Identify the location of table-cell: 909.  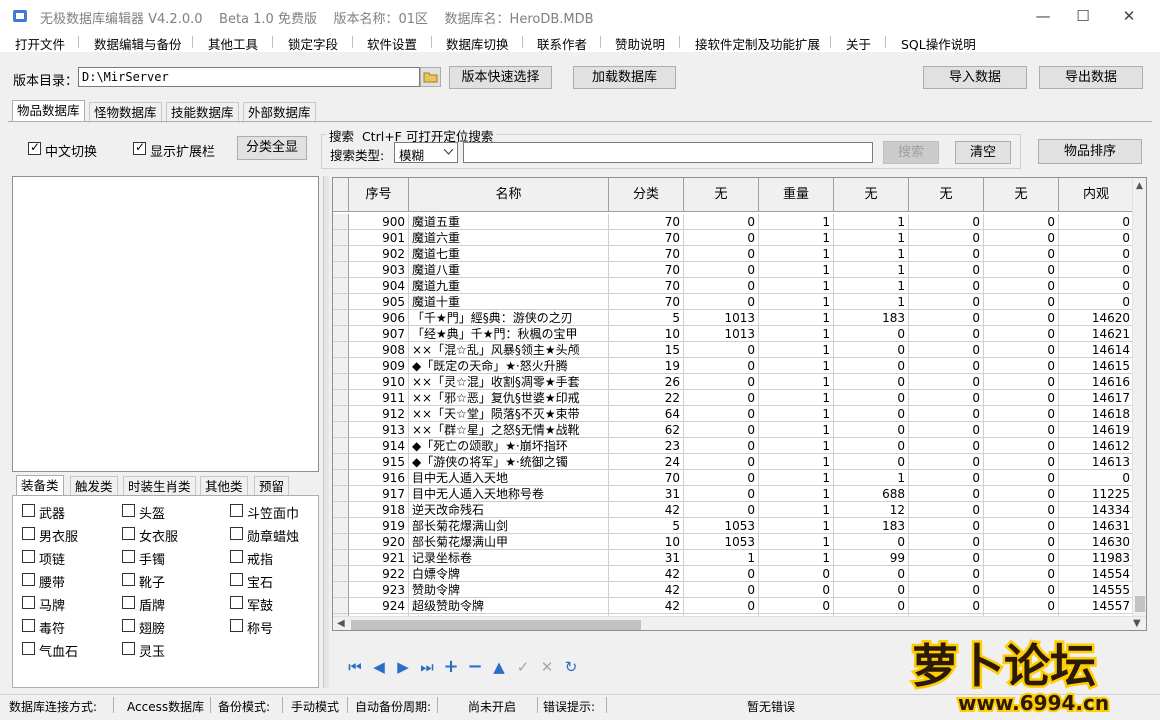
(379, 366).